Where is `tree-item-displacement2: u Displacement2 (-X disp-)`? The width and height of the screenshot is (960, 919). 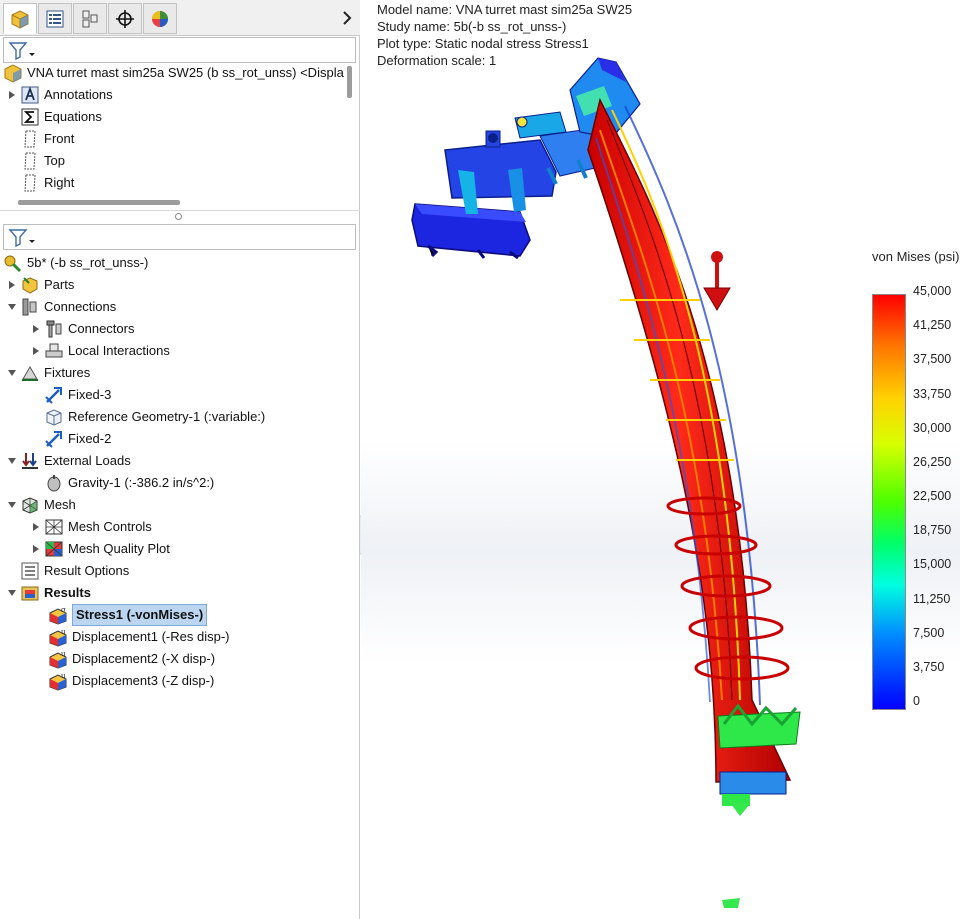
tree-item-displacement2: u Displacement2 (-X disp-) is located at coordinates (131, 659).